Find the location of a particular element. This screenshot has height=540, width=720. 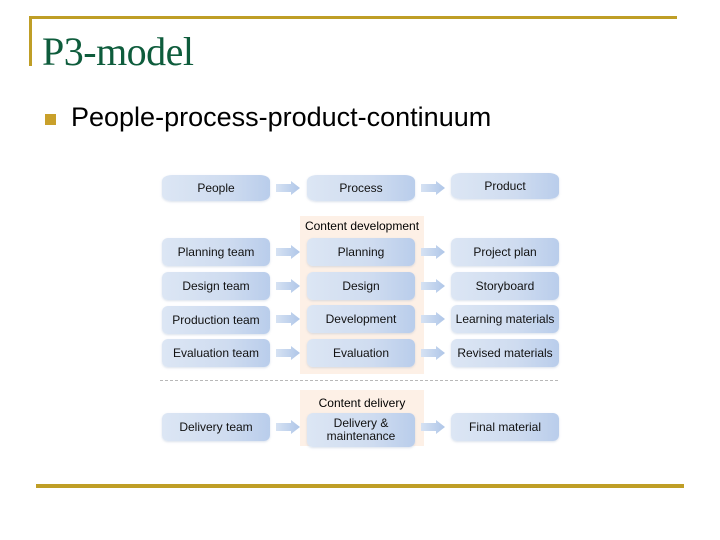

process-box: Design is located at coordinates (361, 286).